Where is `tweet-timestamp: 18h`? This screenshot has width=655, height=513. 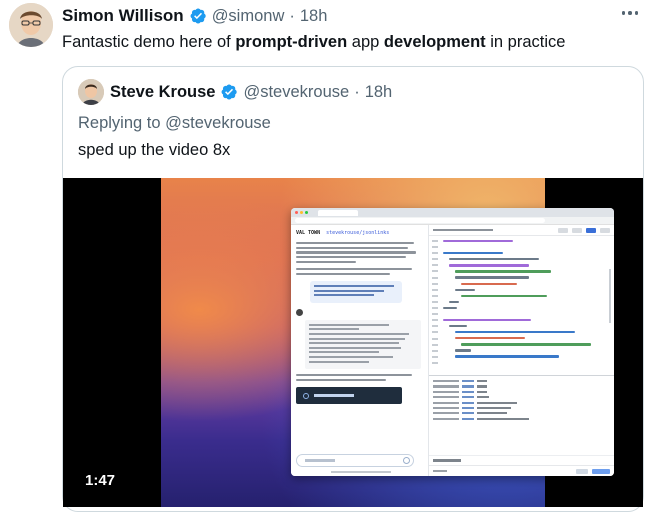 tweet-timestamp: 18h is located at coordinates (314, 16).